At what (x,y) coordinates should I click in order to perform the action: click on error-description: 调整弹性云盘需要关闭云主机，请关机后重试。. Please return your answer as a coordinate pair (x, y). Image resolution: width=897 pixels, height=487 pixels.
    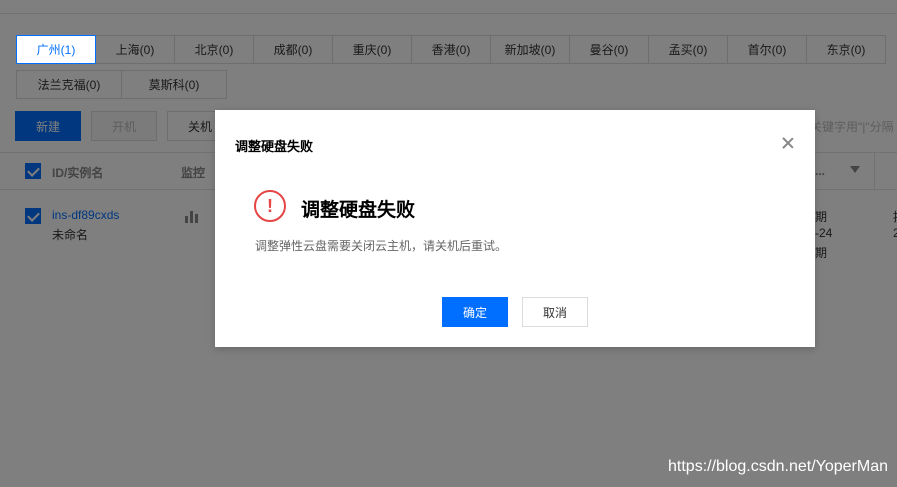
    Looking at the image, I should click on (381, 246).